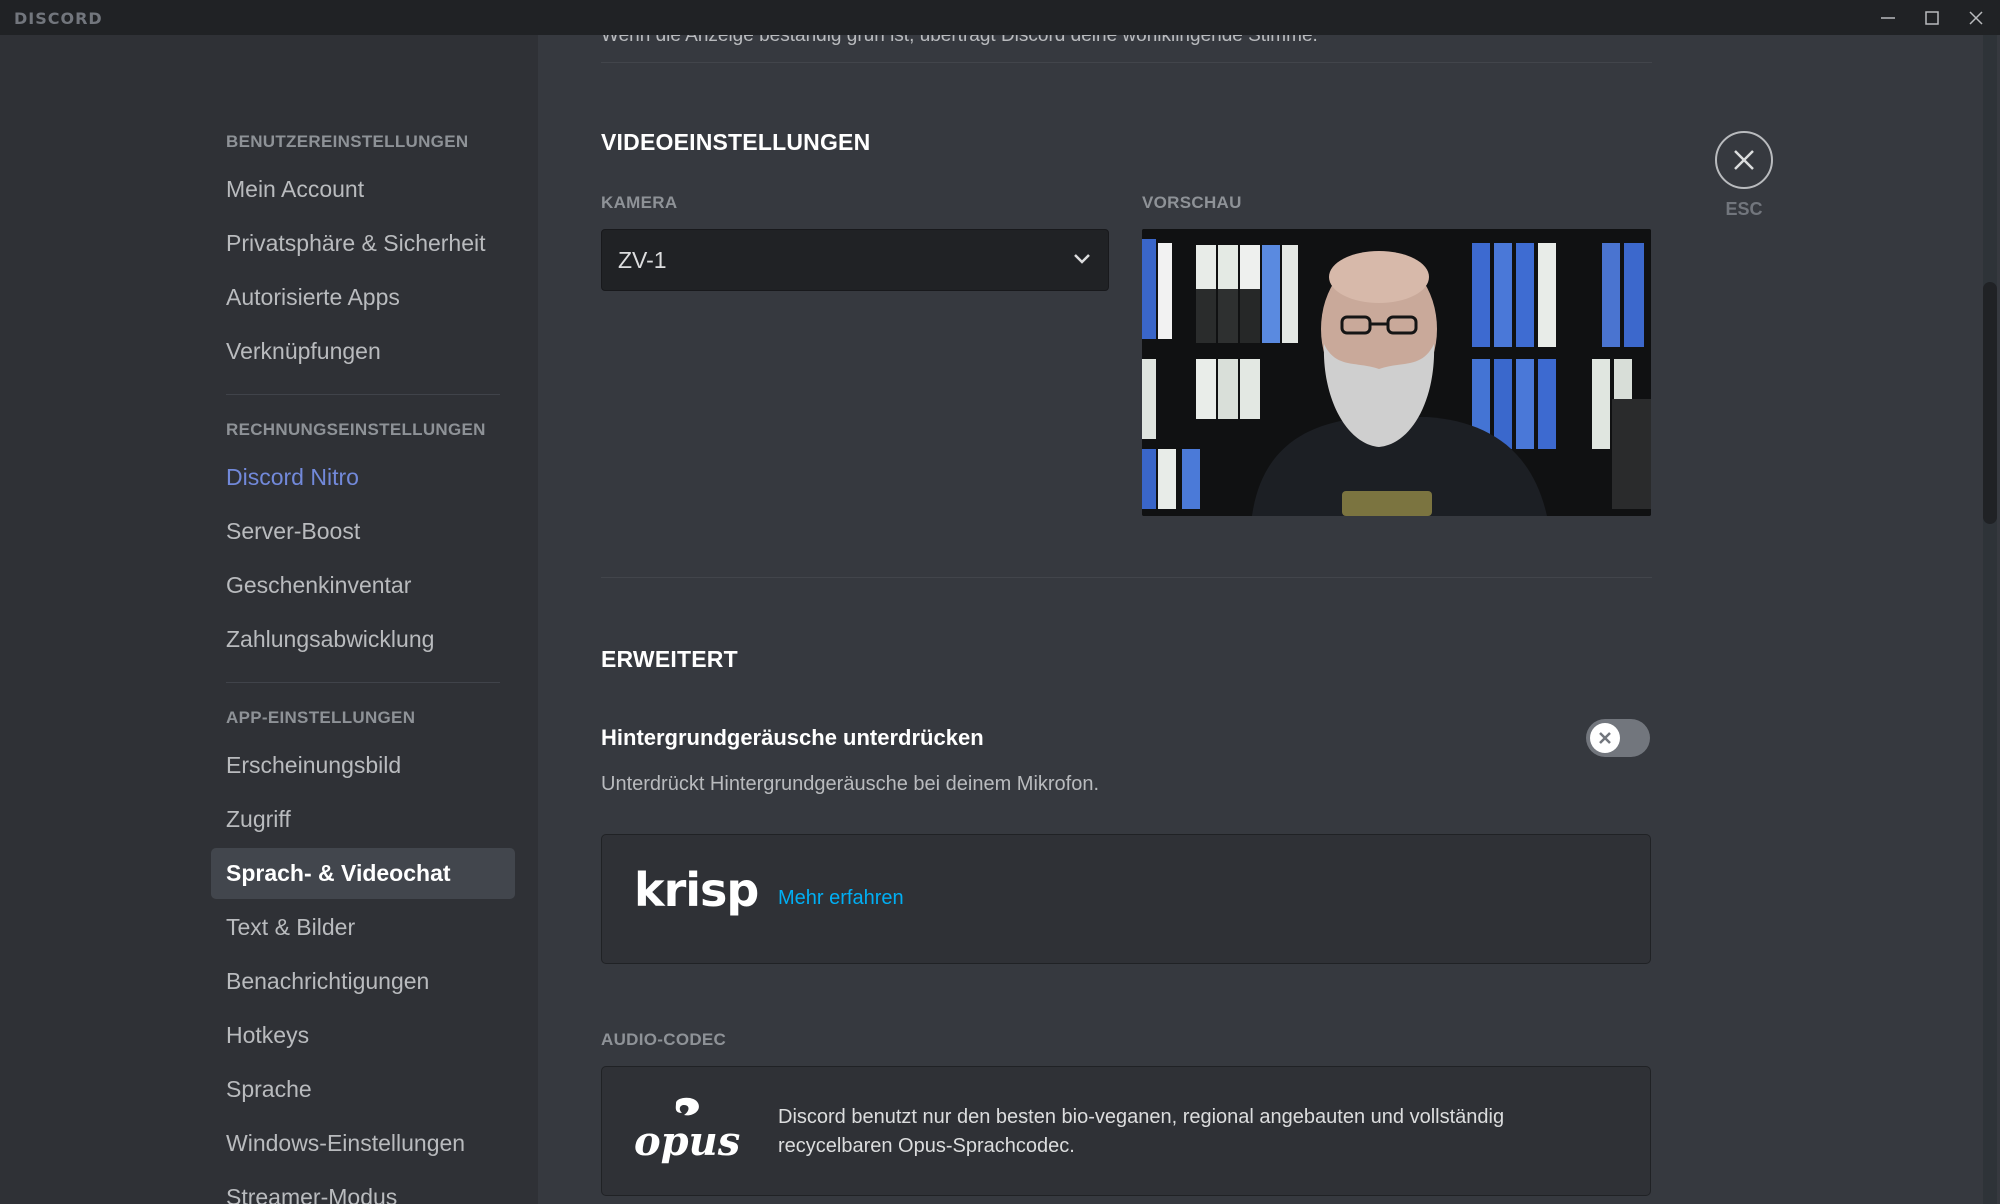 This screenshot has width=2000, height=1204. I want to click on noise-suppression-toggle, so click(1618, 738).